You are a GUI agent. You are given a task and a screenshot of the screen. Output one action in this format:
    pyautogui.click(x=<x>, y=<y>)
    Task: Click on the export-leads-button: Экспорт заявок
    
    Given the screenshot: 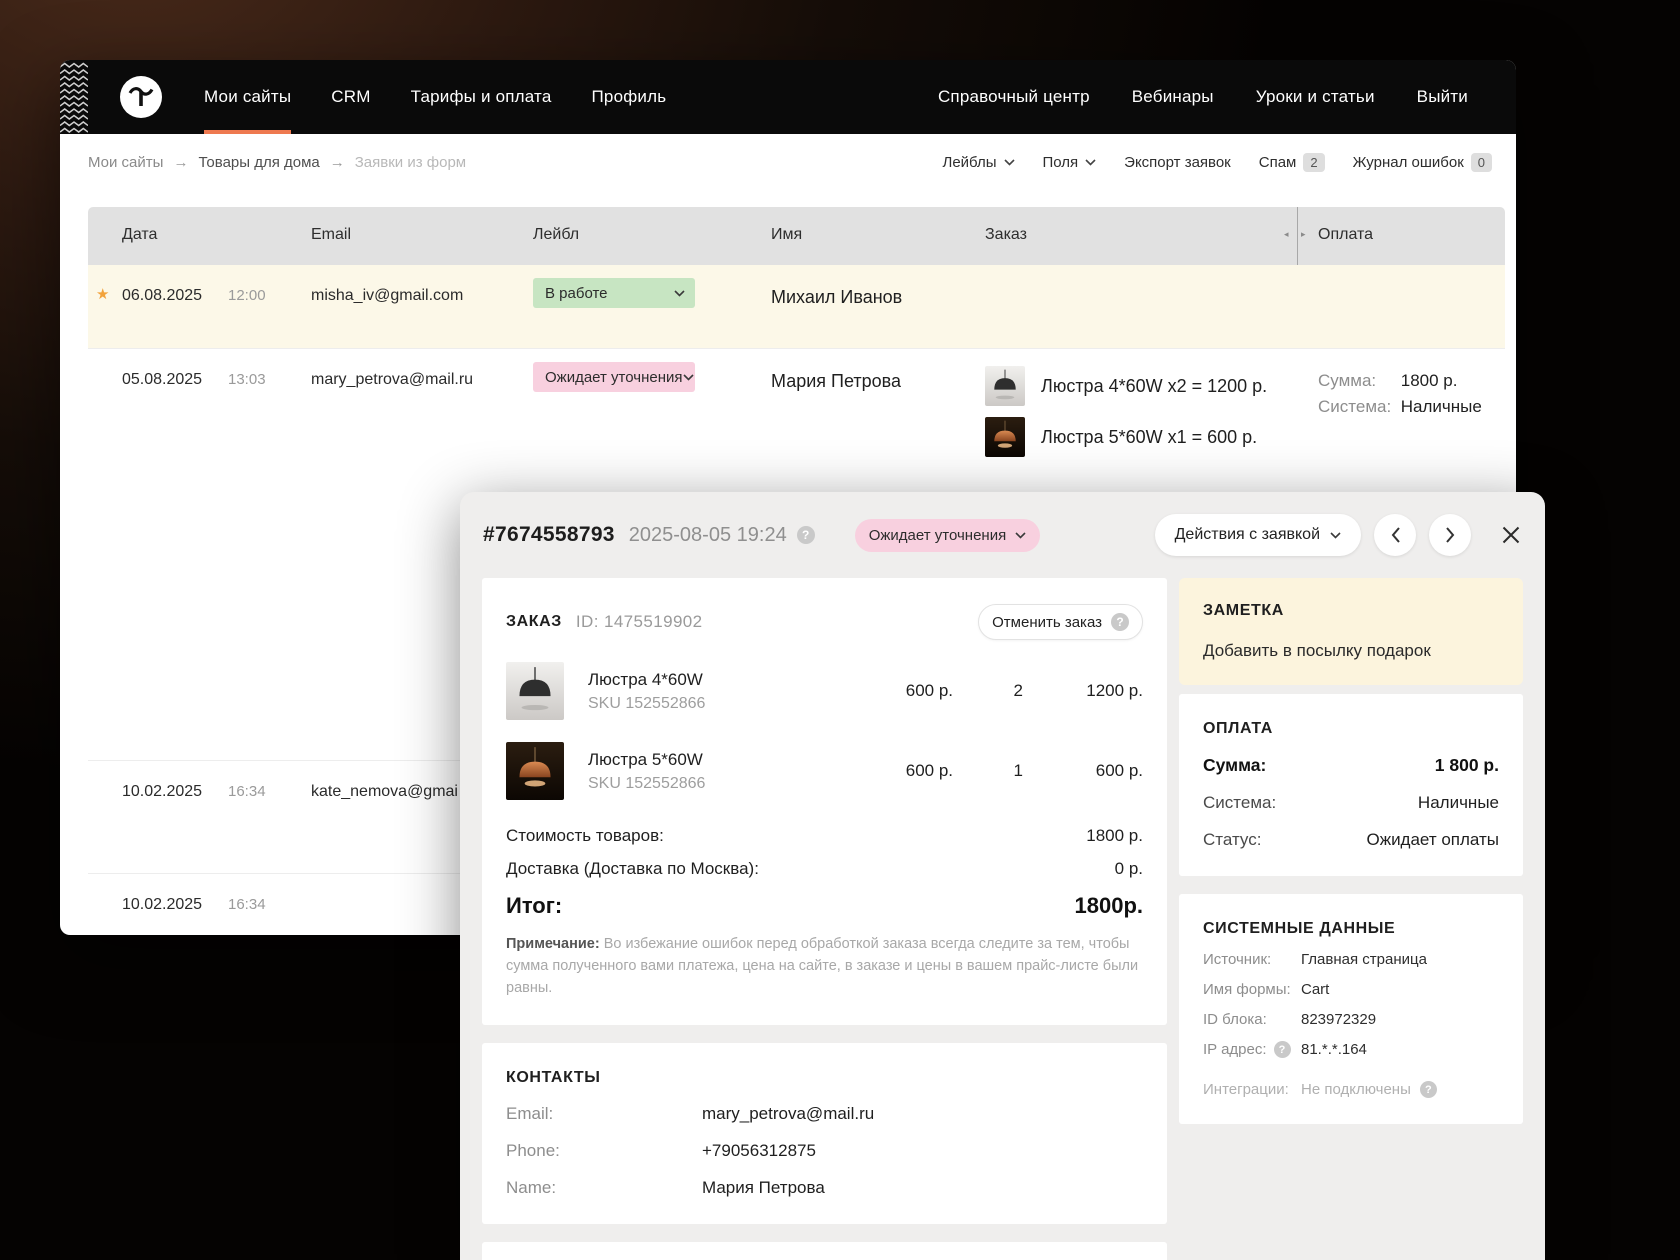 What is the action you would take?
    pyautogui.click(x=1177, y=162)
    